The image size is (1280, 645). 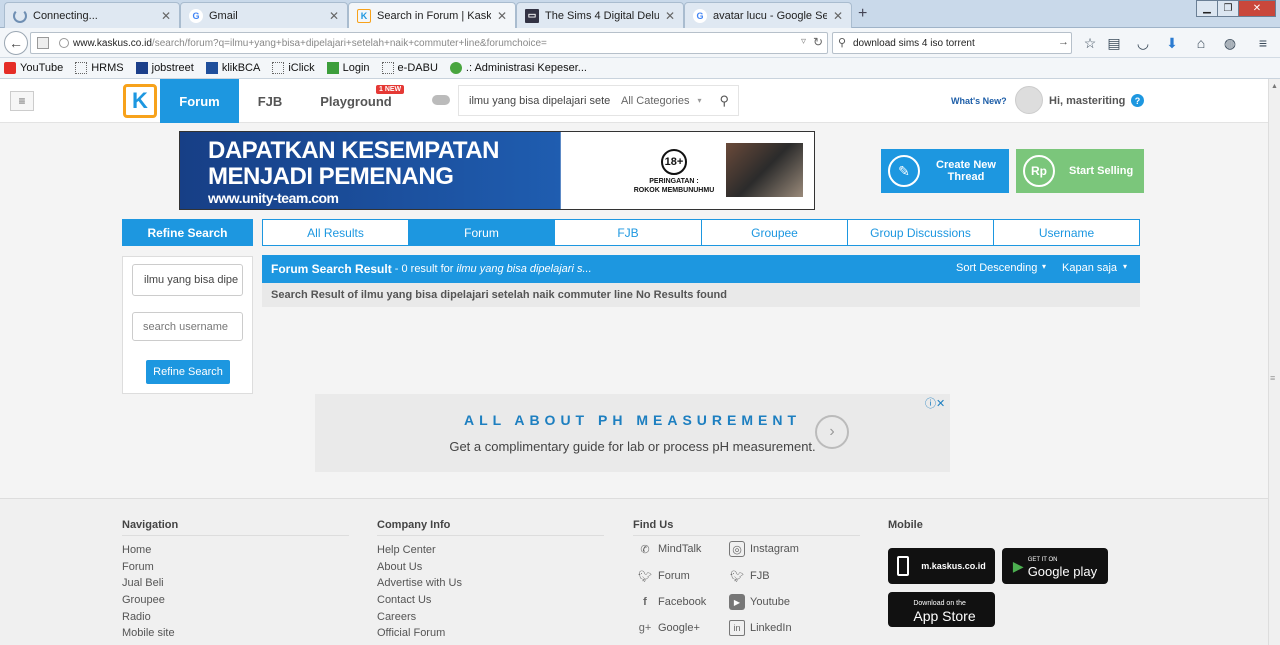 What do you see at coordinates (16, 43) in the screenshot?
I see `back-button: ←` at bounding box center [16, 43].